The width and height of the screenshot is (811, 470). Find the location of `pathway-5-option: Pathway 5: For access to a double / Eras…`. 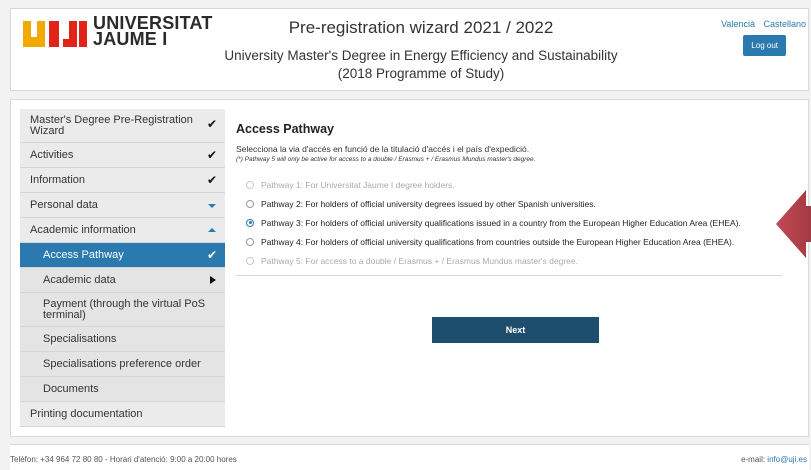

pathway-5-option: Pathway 5: For access to a double / Eras… is located at coordinates (516, 260).